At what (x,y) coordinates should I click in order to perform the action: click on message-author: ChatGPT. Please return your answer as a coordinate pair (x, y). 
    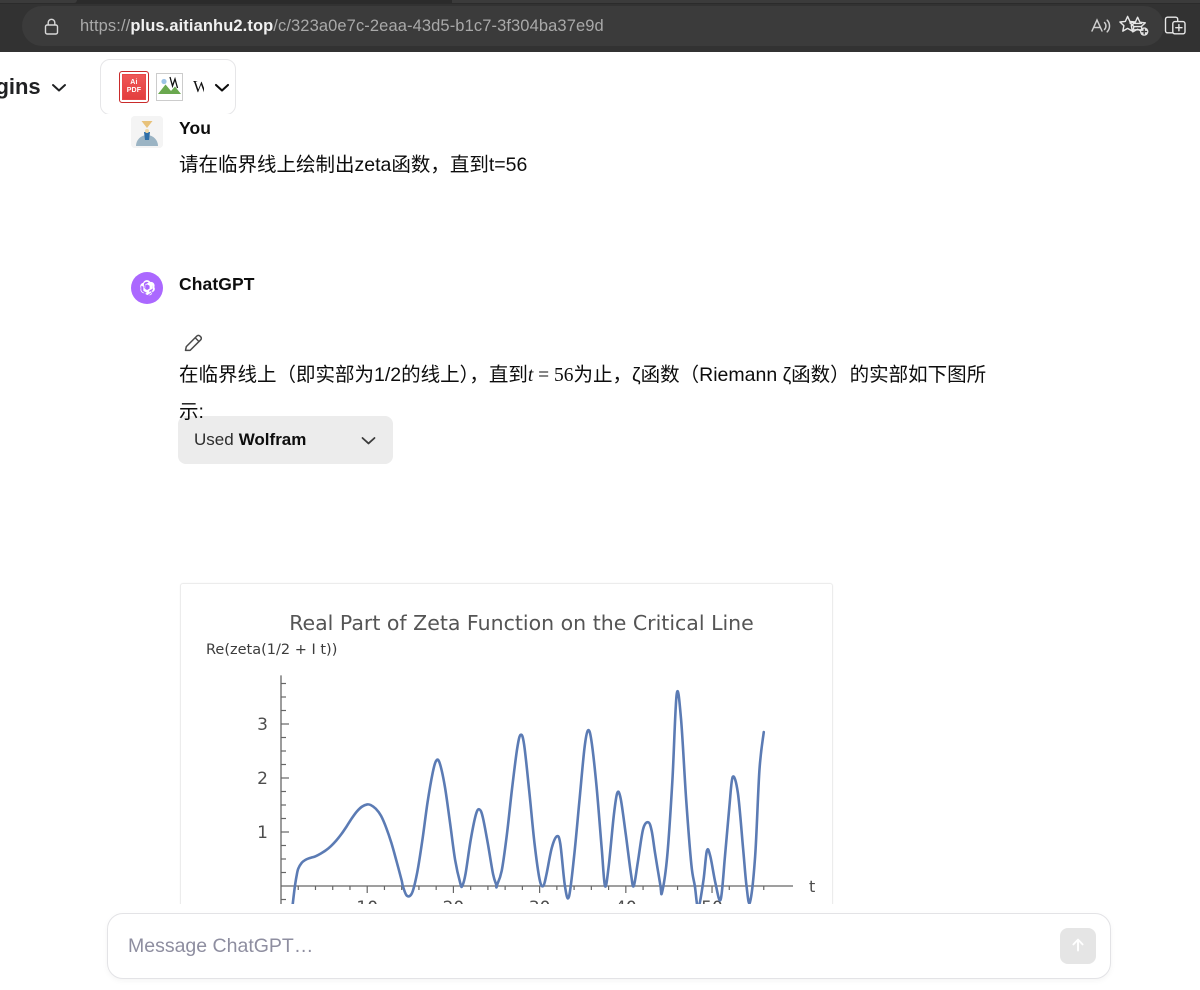
    Looking at the image, I should click on (217, 284).